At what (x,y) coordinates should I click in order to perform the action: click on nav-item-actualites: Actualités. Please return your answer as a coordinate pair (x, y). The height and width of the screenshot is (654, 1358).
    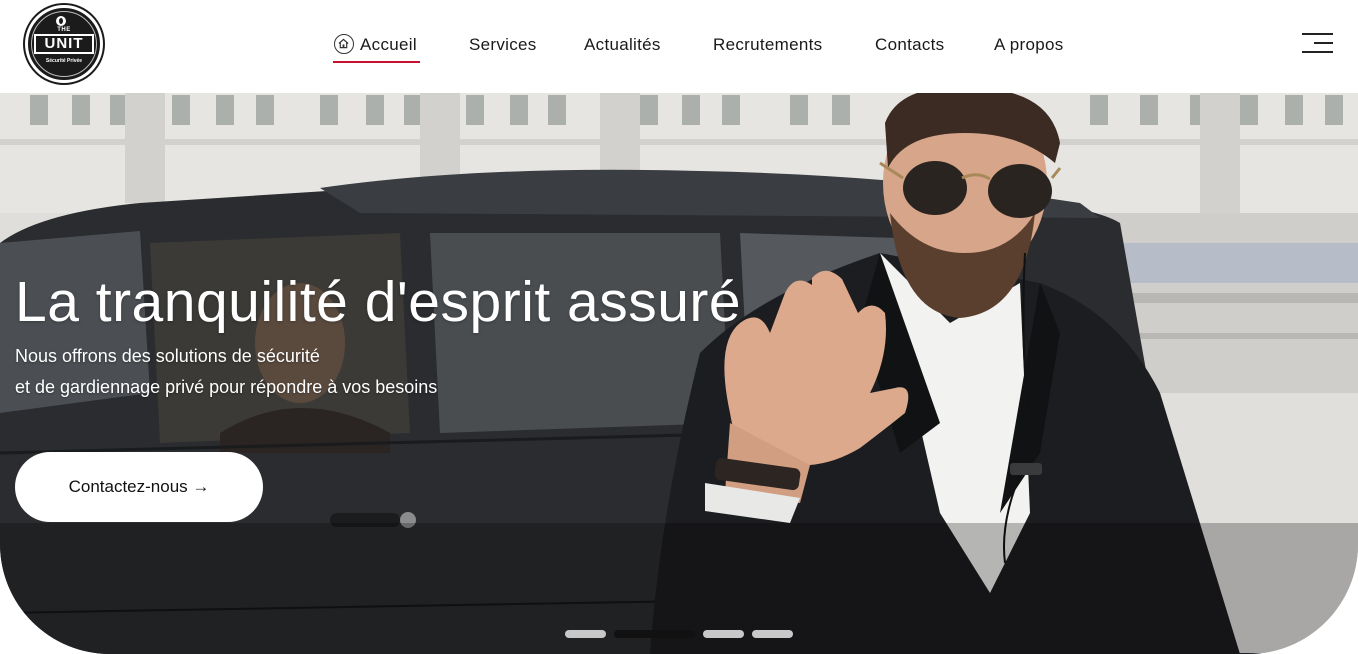
    Looking at the image, I should click on (622, 45).